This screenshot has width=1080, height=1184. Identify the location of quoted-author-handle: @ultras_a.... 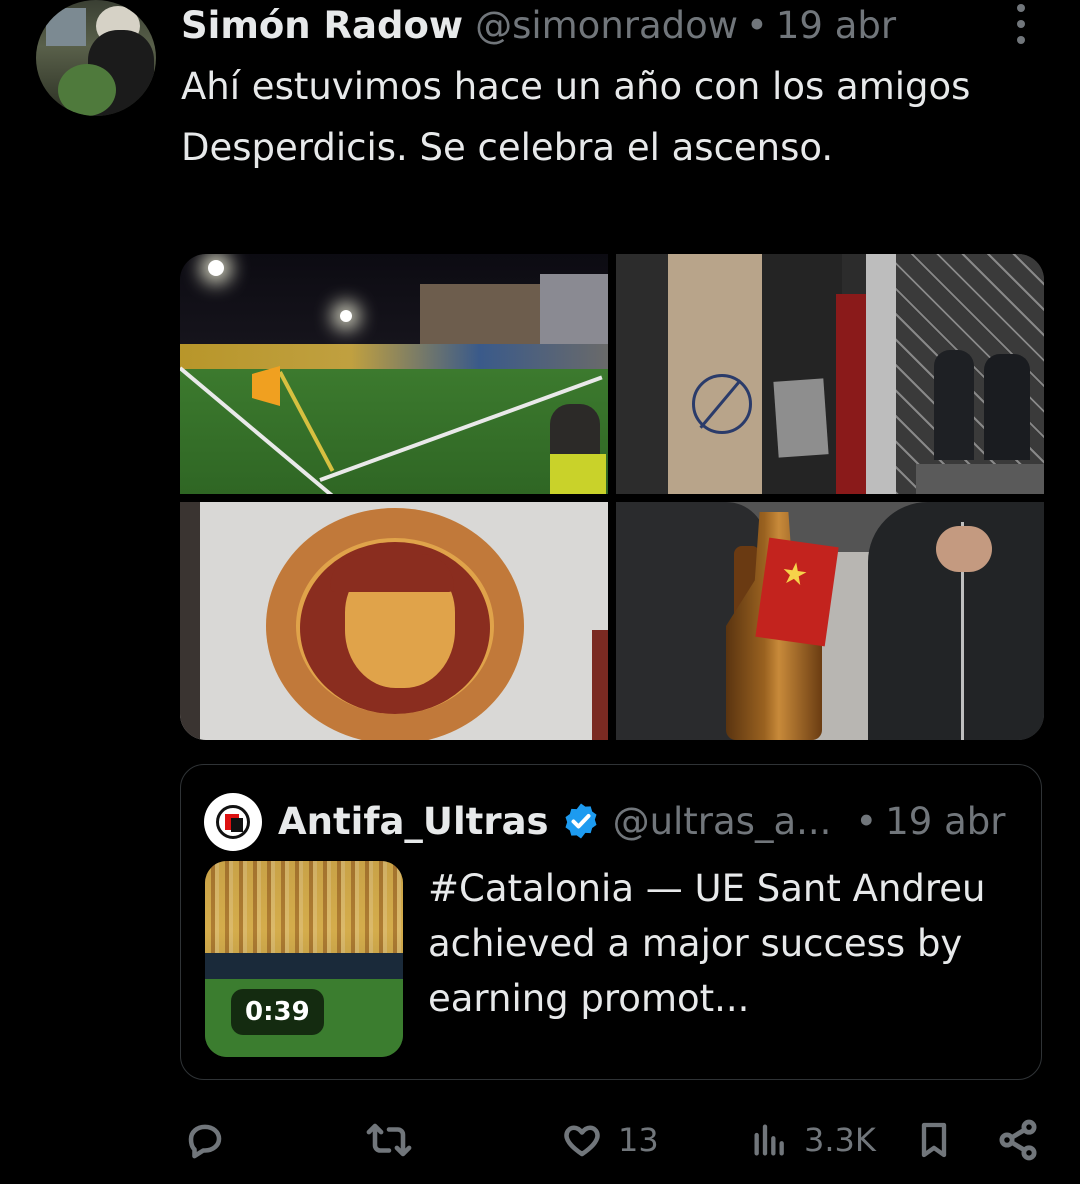
(722, 821).